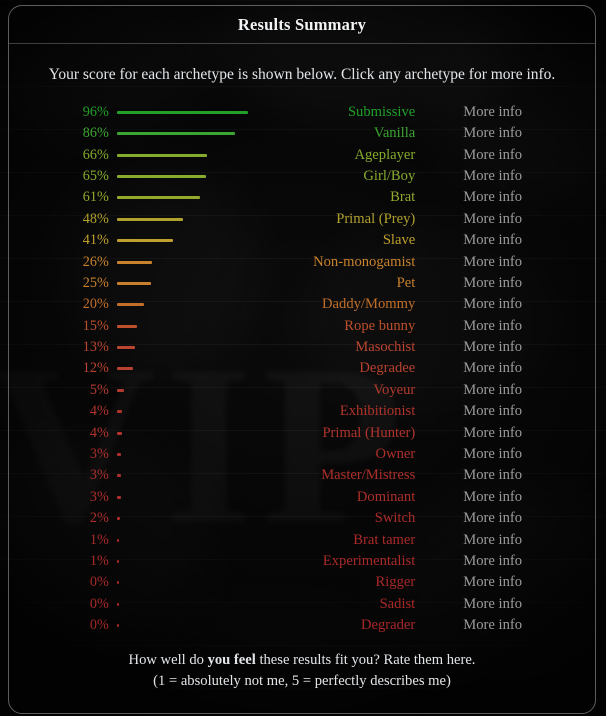 This screenshot has width=606, height=716. I want to click on result-row: 4% Exhibitionist More info, so click(302, 411).